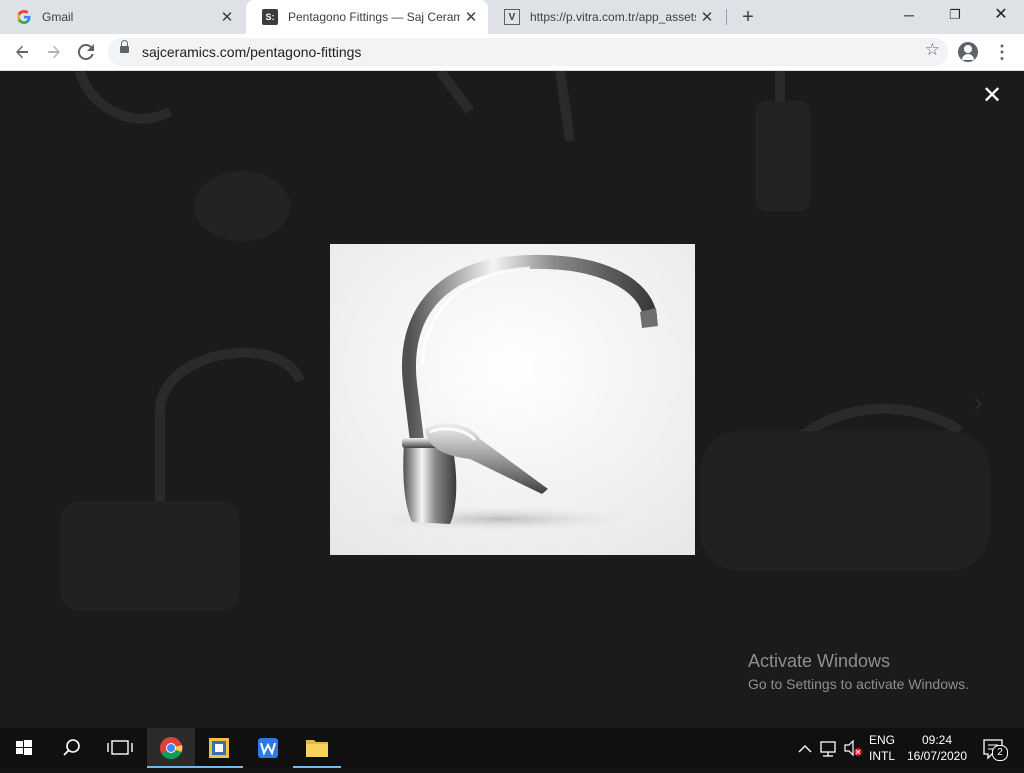 The height and width of the screenshot is (773, 1024). I want to click on back-button, so click(22, 52).